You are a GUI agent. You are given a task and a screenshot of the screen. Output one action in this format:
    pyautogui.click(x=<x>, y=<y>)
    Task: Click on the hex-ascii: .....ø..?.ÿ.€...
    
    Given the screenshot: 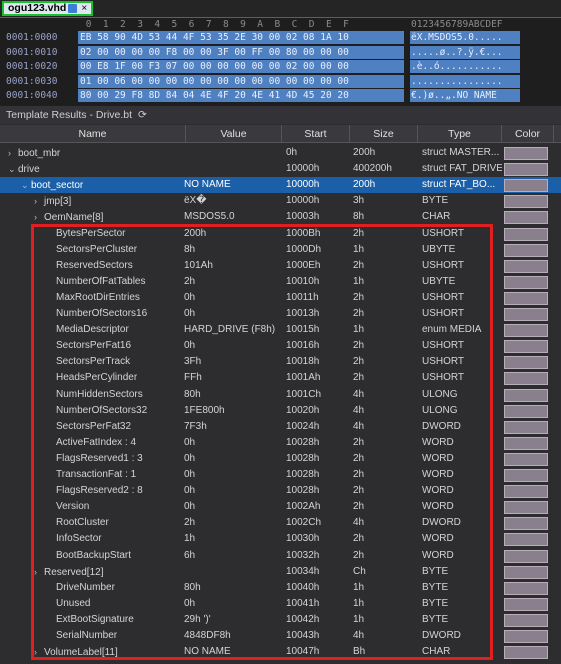 What is the action you would take?
    pyautogui.click(x=465, y=52)
    